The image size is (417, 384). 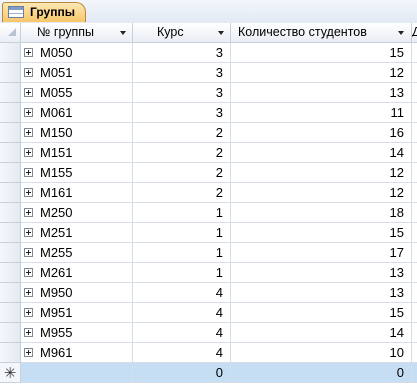 I want to click on cell-group: M255, so click(x=77, y=253).